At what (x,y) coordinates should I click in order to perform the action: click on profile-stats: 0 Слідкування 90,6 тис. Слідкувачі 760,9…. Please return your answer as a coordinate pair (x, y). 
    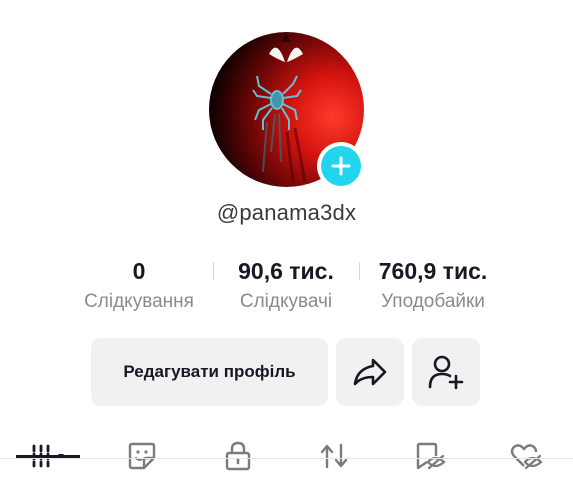
    Looking at the image, I should click on (286, 291).